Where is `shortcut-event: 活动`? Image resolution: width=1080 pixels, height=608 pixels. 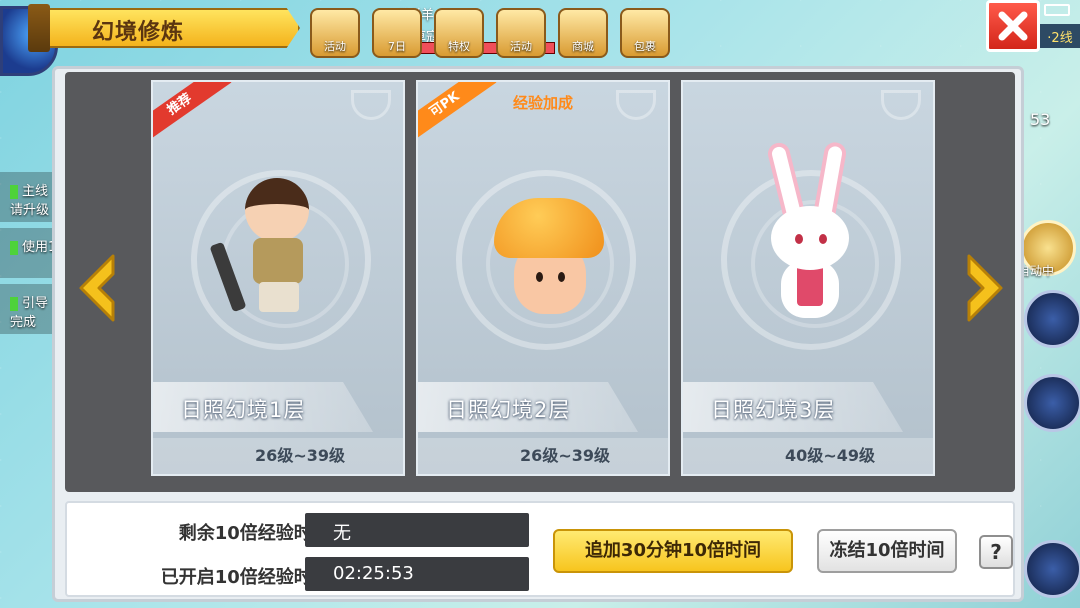 shortcut-event: 活动 is located at coordinates (521, 33).